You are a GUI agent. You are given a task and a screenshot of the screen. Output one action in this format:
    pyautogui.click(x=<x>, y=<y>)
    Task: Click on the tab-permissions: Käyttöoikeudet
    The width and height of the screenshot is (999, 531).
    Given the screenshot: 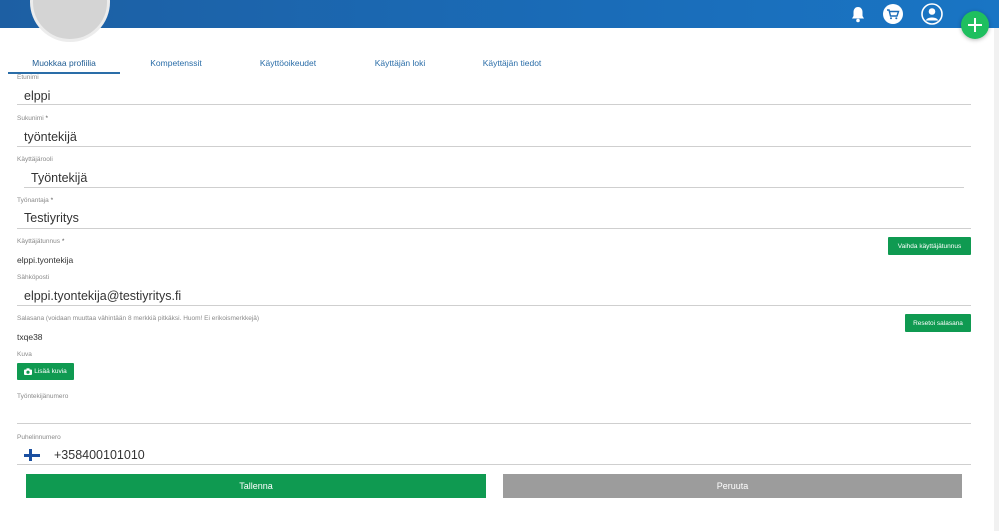 What is the action you would take?
    pyautogui.click(x=288, y=65)
    